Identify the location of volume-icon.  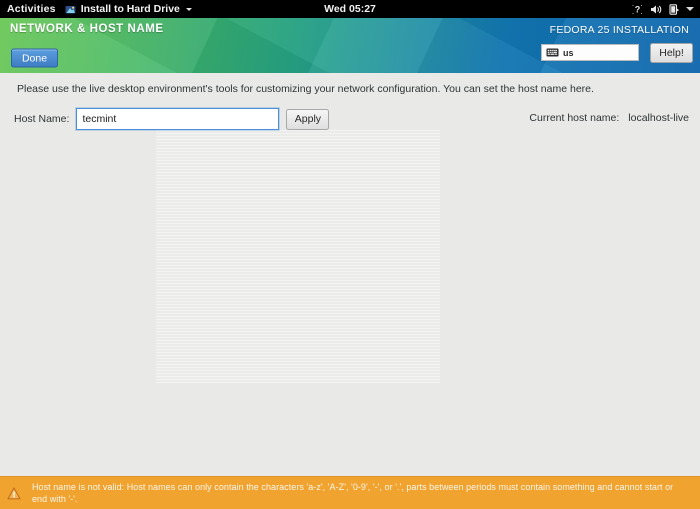
(656, 9).